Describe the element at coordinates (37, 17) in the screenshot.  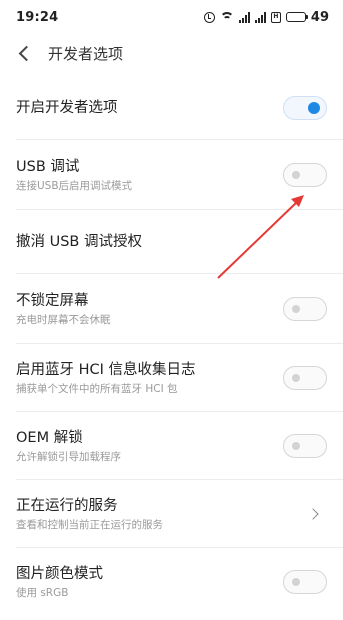
I see `status-time: 19:24` at that location.